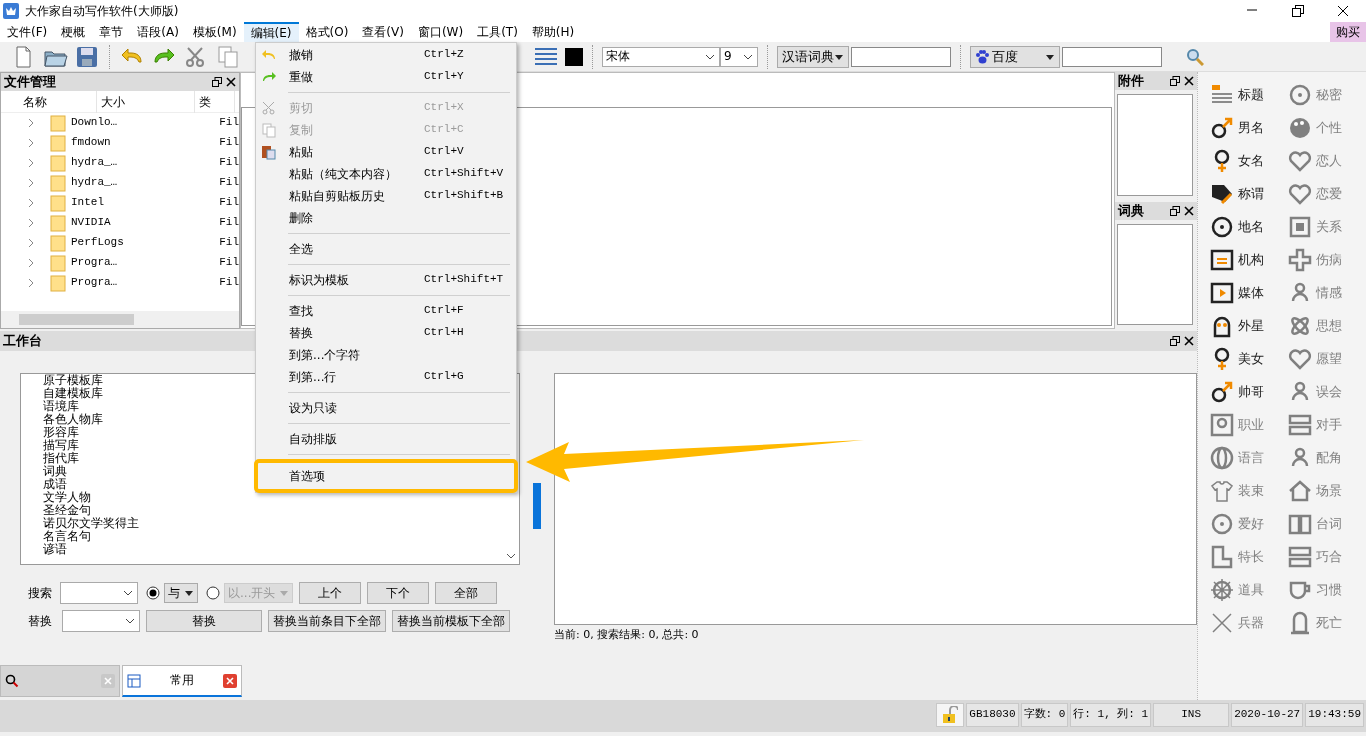 This screenshot has height=736, width=1366. Describe the element at coordinates (22, 341) in the screenshot. I see `panel-title: 工作台` at that location.